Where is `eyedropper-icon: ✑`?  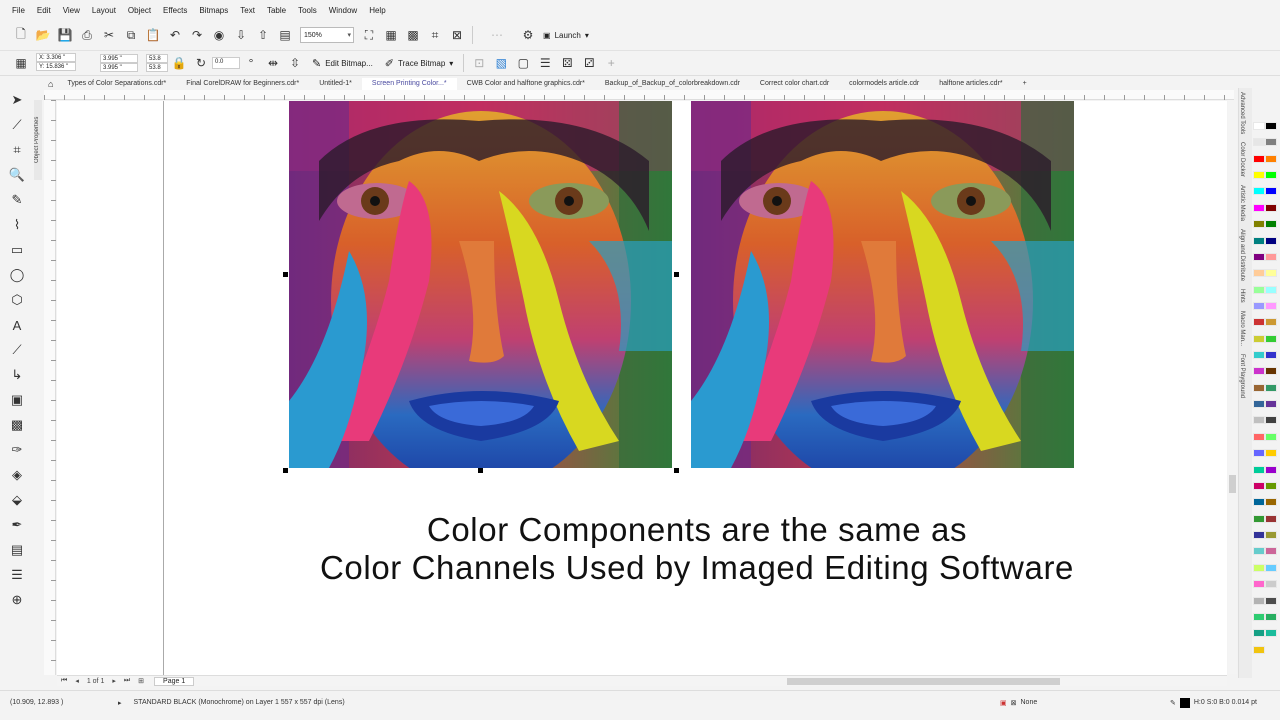
eyedropper-icon: ✑ is located at coordinates (17, 450).